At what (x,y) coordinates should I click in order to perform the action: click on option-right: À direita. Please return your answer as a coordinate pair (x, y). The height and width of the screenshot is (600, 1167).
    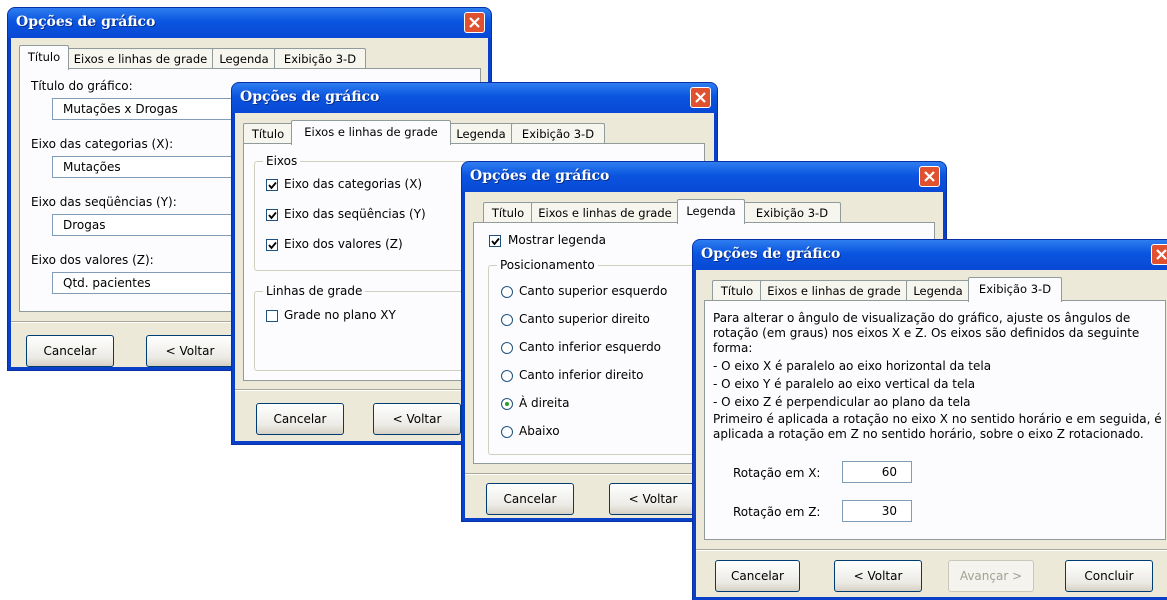
    Looking at the image, I should click on (544, 403).